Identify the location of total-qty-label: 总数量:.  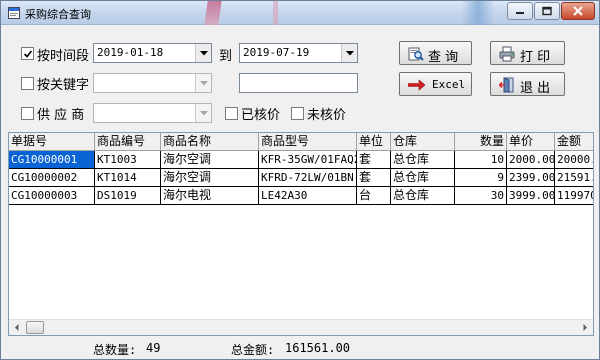
(115, 350).